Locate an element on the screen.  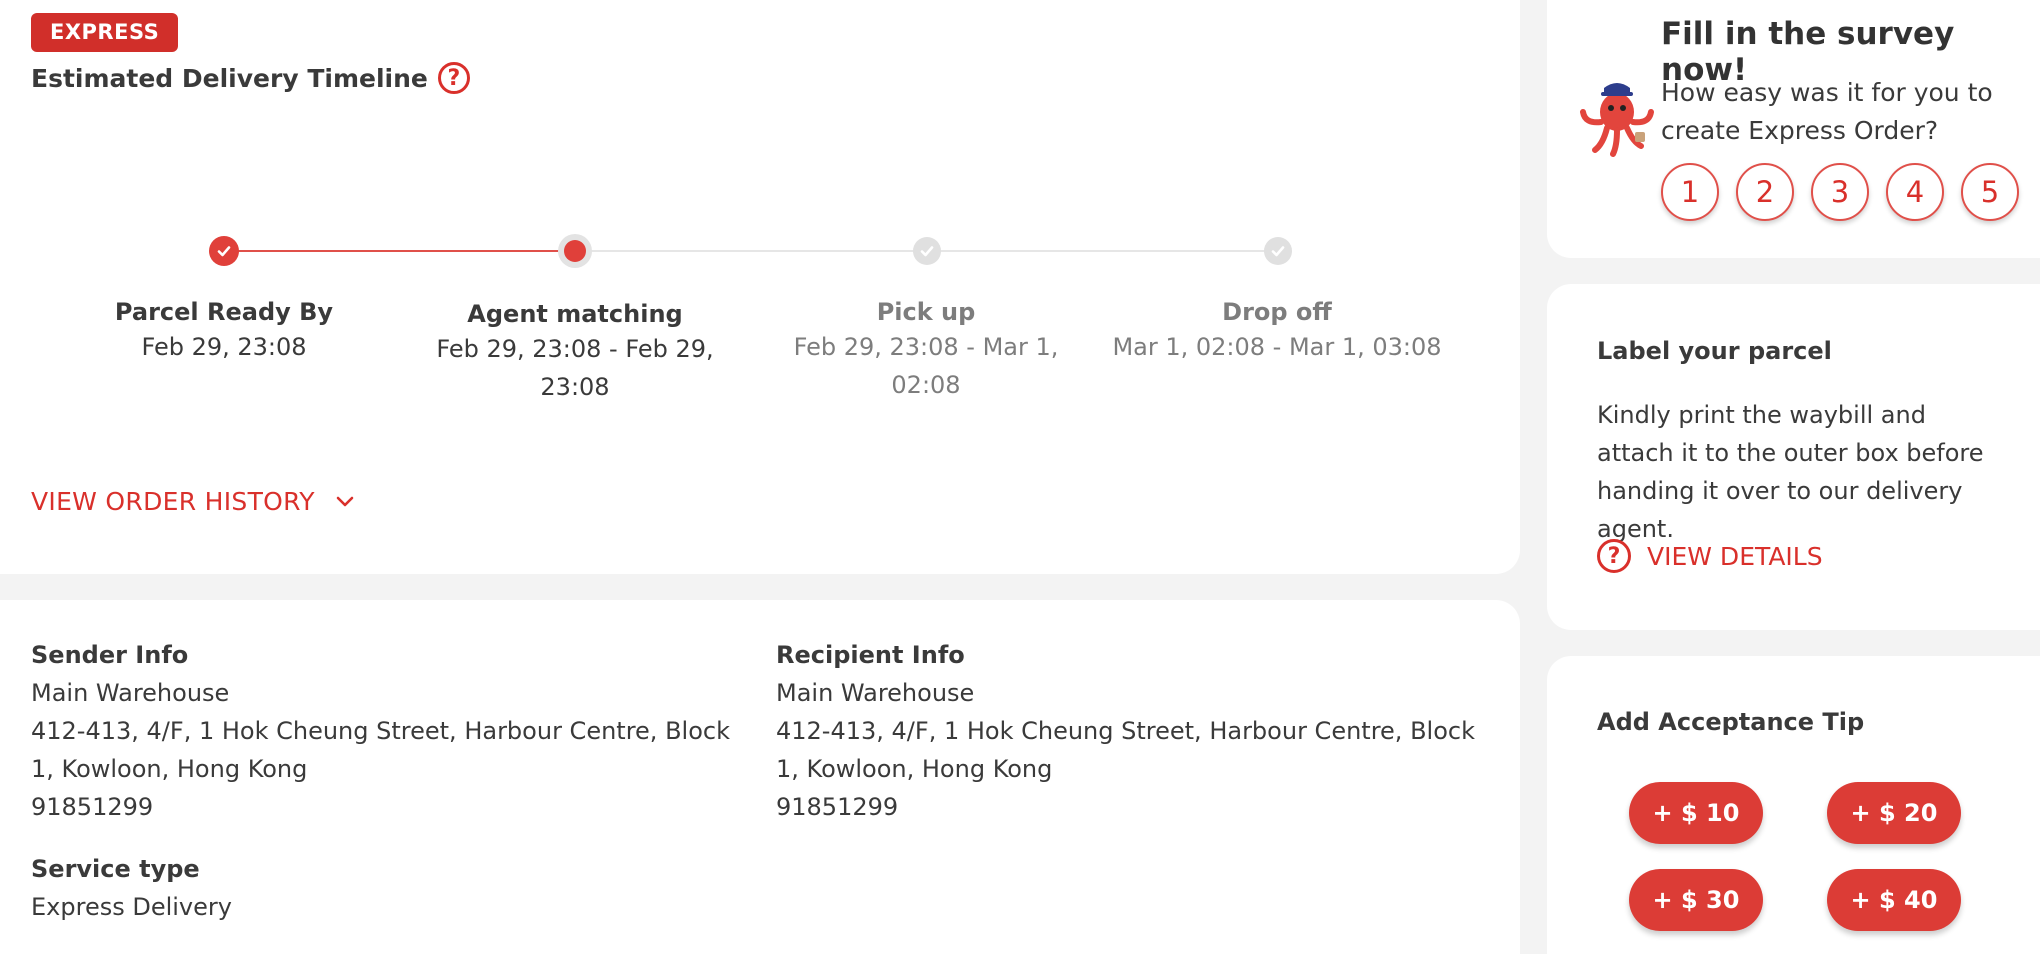
sender-name: Main Warehouse is located at coordinates (130, 693).